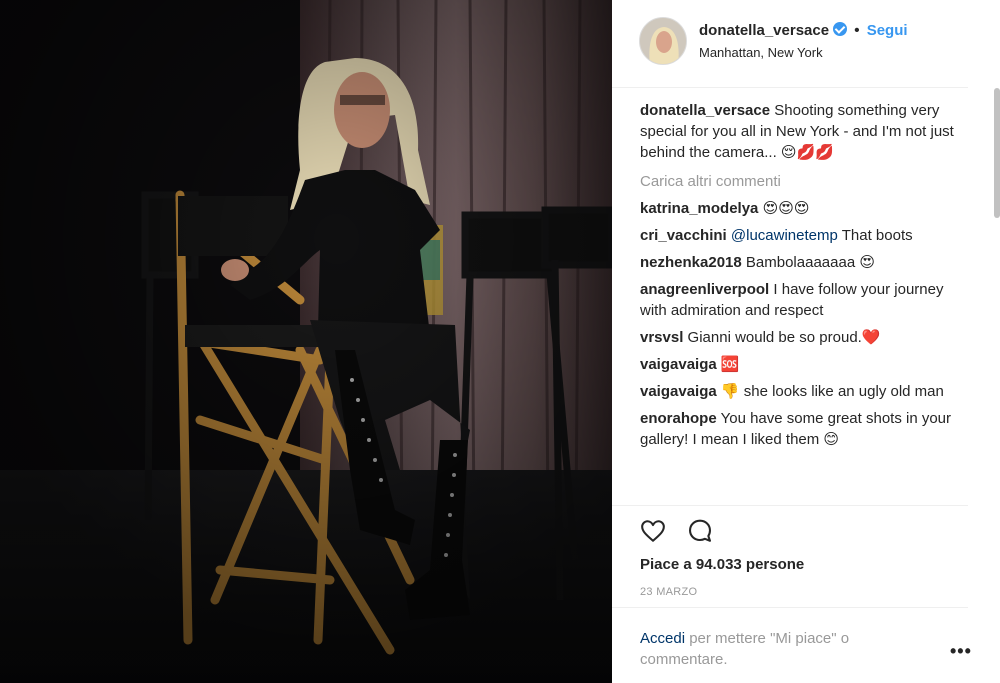  I want to click on verified-badge-icon, so click(840, 29).